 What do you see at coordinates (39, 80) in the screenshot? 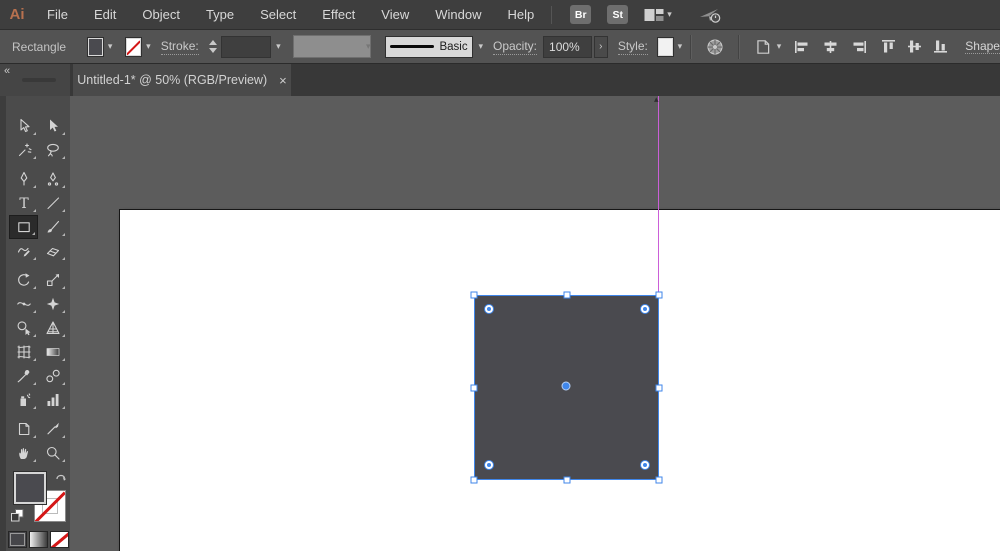
I see `panel-grip` at bounding box center [39, 80].